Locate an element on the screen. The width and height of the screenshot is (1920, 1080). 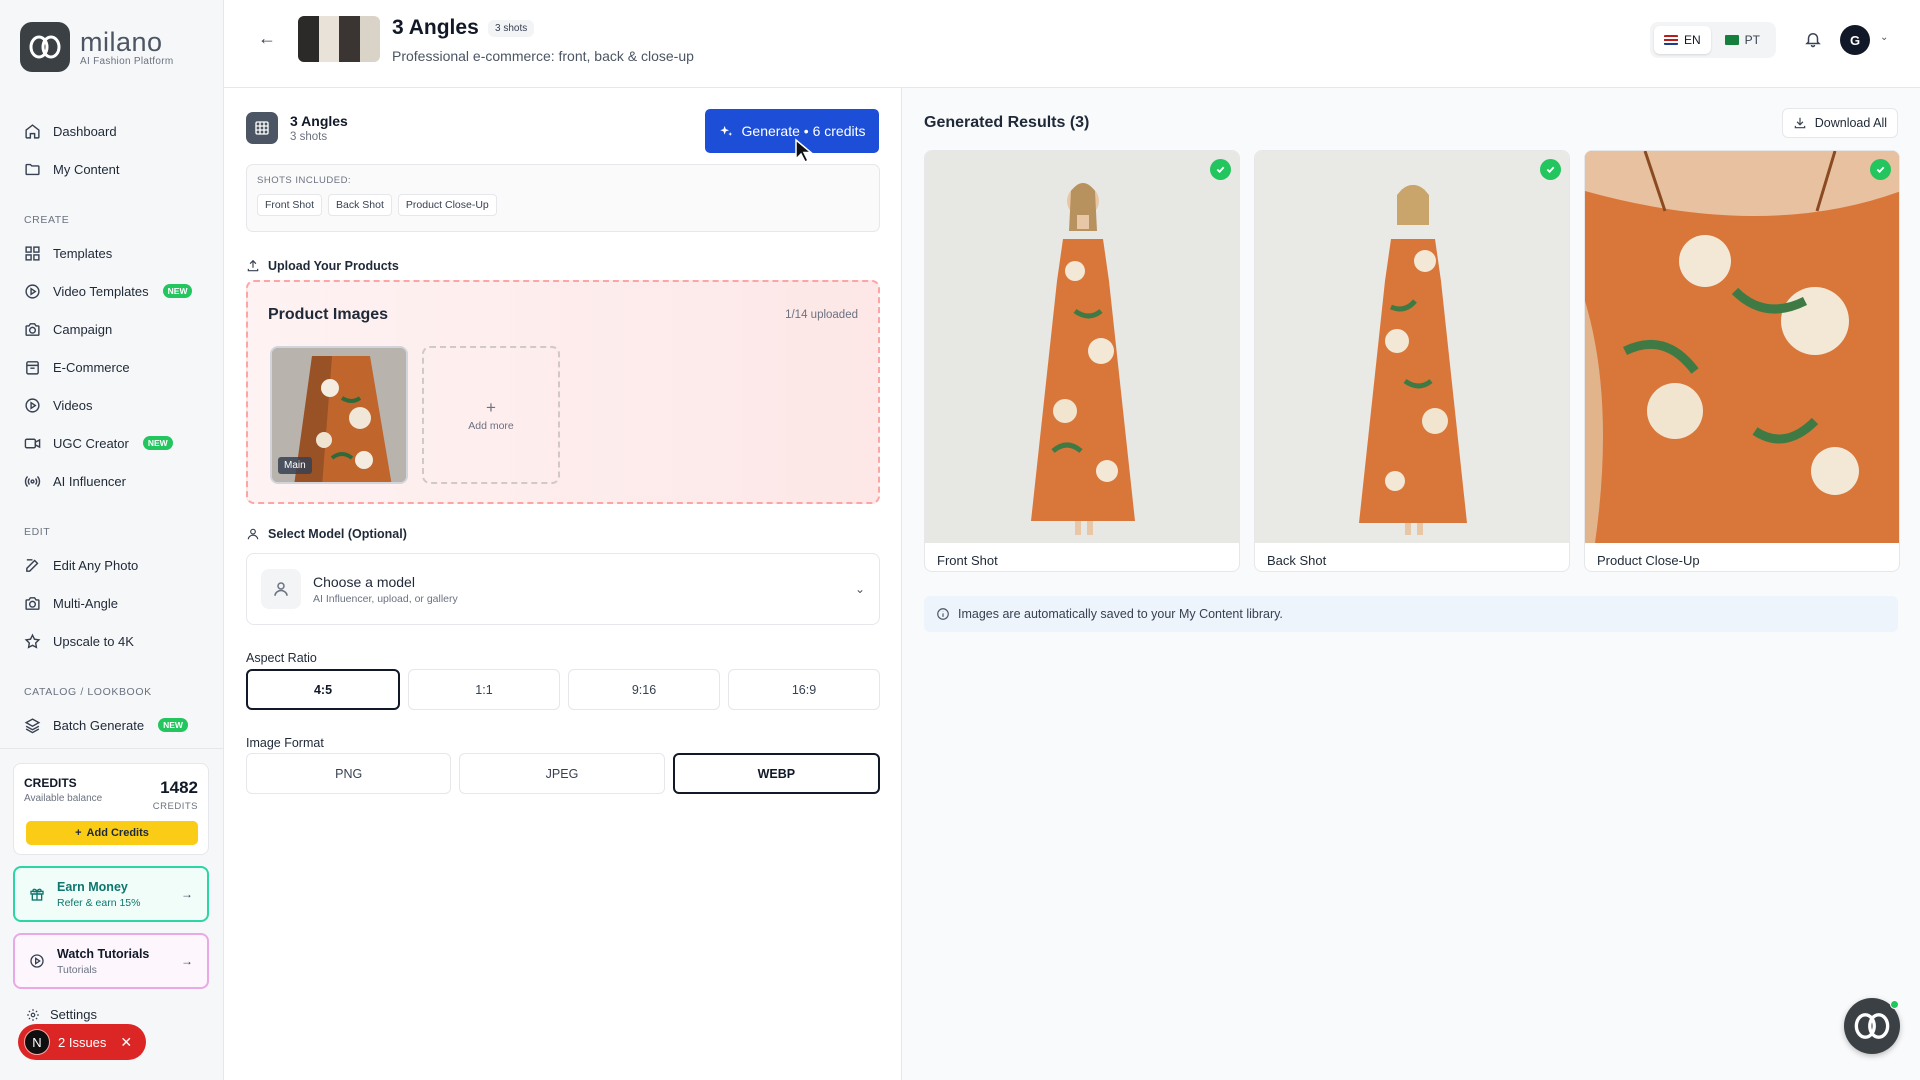
credits-balance: 1482 is located at coordinates (179, 787).